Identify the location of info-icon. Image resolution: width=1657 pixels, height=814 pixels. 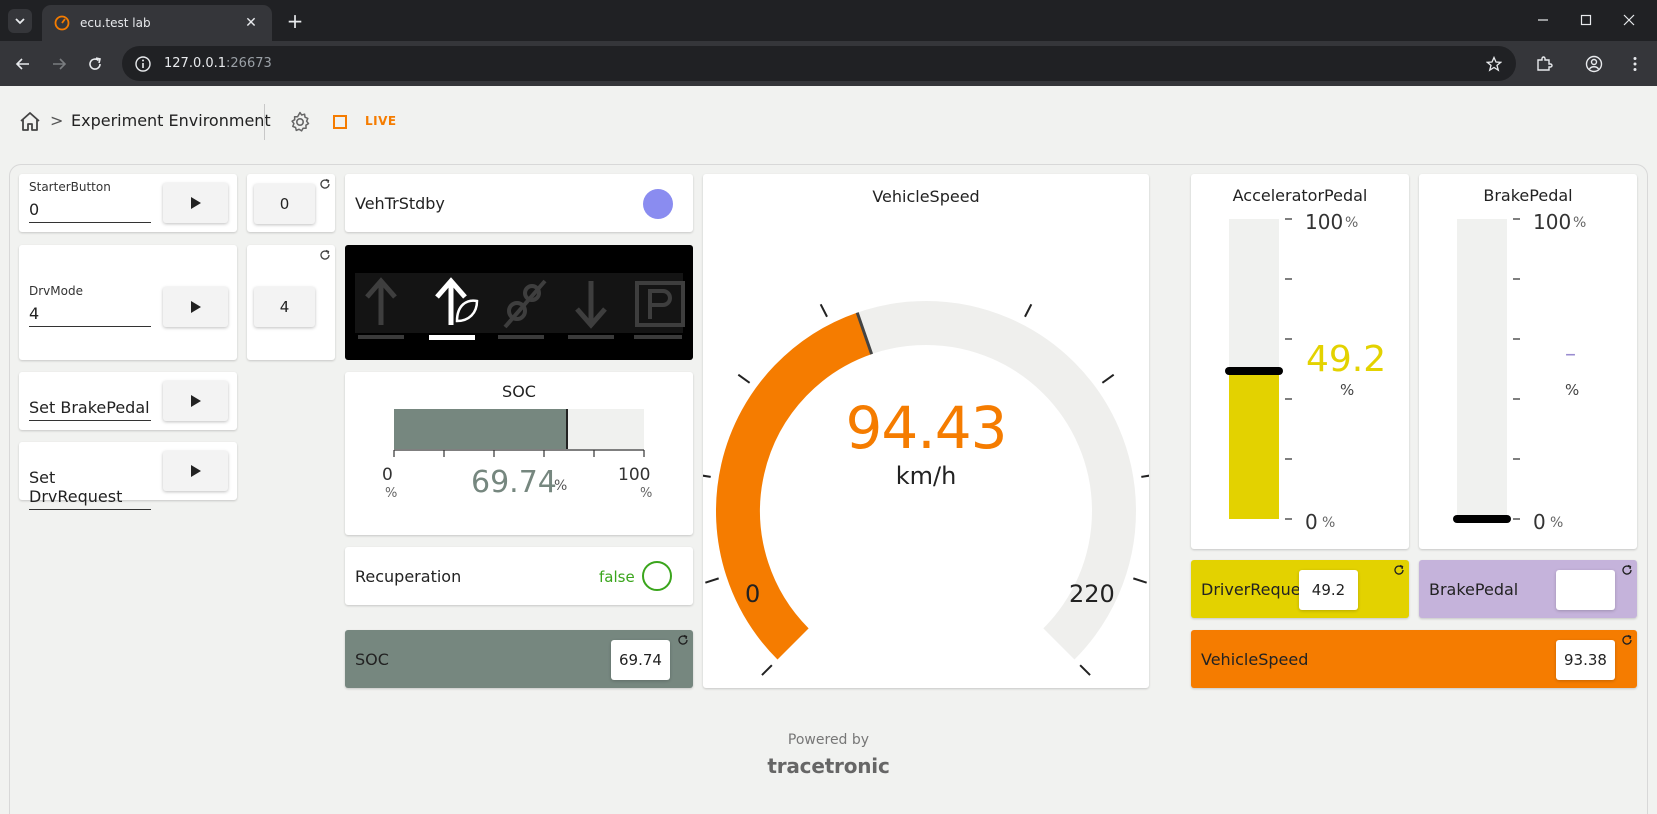
(143, 64).